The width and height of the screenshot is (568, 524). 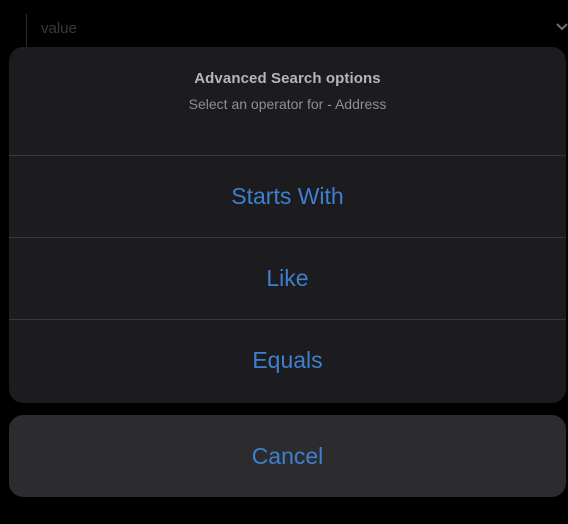 What do you see at coordinates (287, 78) in the screenshot?
I see `action-sheet-title: Advanced Search options` at bounding box center [287, 78].